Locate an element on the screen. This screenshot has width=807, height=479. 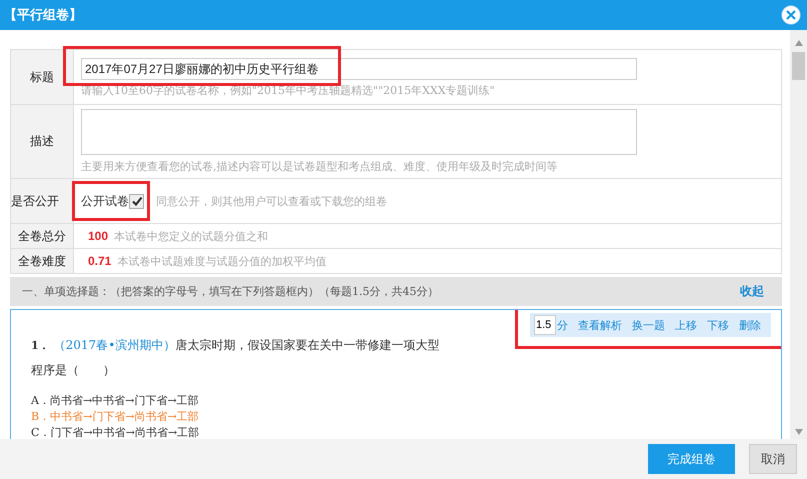
collapse-link: 收起 is located at coordinates (752, 291).